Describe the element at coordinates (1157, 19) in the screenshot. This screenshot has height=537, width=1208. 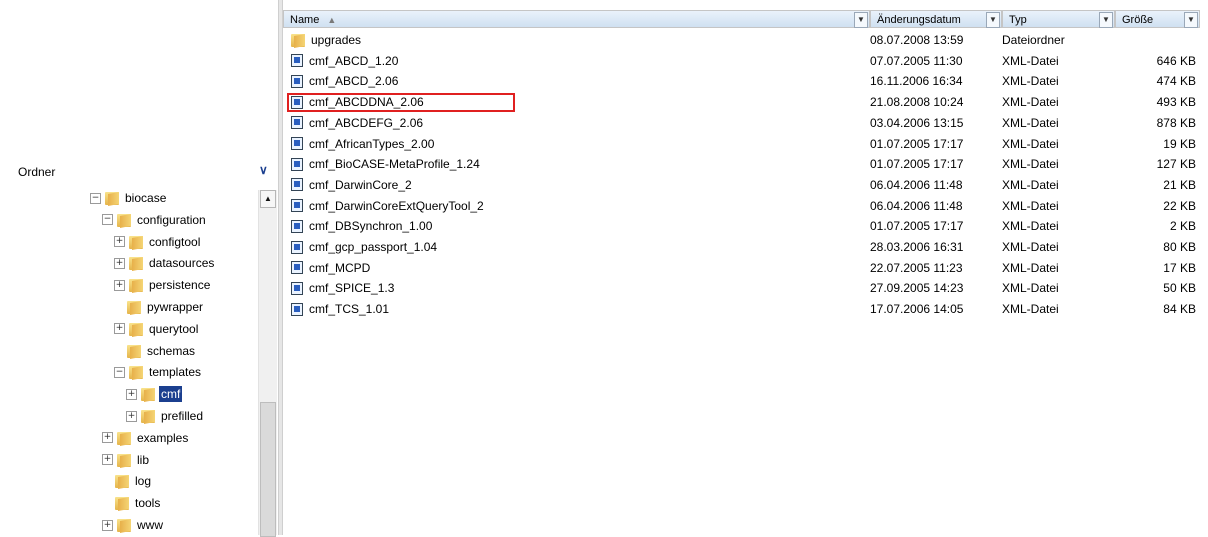
I see `column-header-size: Größe ▼` at that location.